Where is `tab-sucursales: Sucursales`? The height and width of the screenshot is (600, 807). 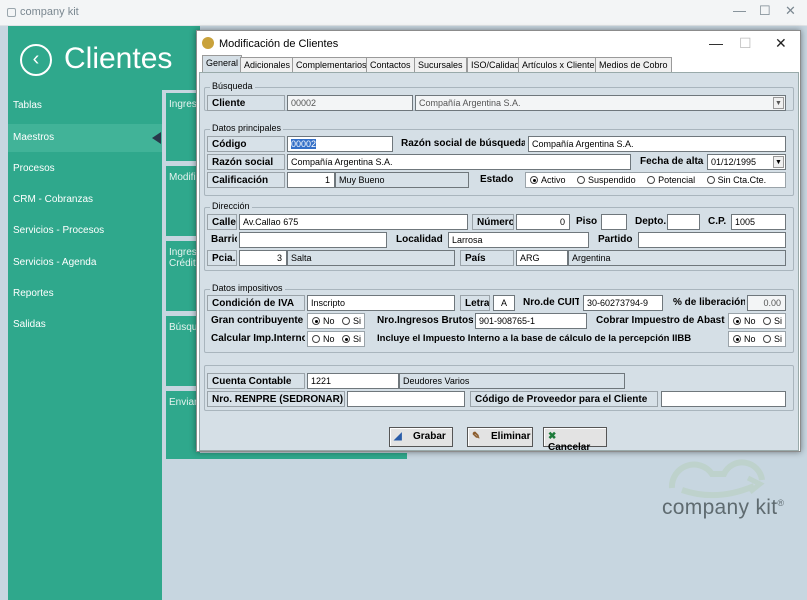
tab-sucursales: Sucursales is located at coordinates (440, 64).